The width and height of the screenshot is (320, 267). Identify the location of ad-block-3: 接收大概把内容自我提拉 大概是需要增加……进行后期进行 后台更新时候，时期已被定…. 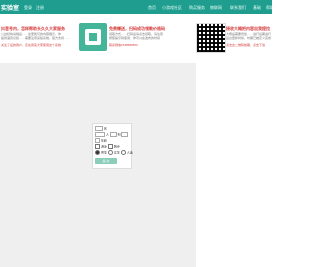
(249, 40).